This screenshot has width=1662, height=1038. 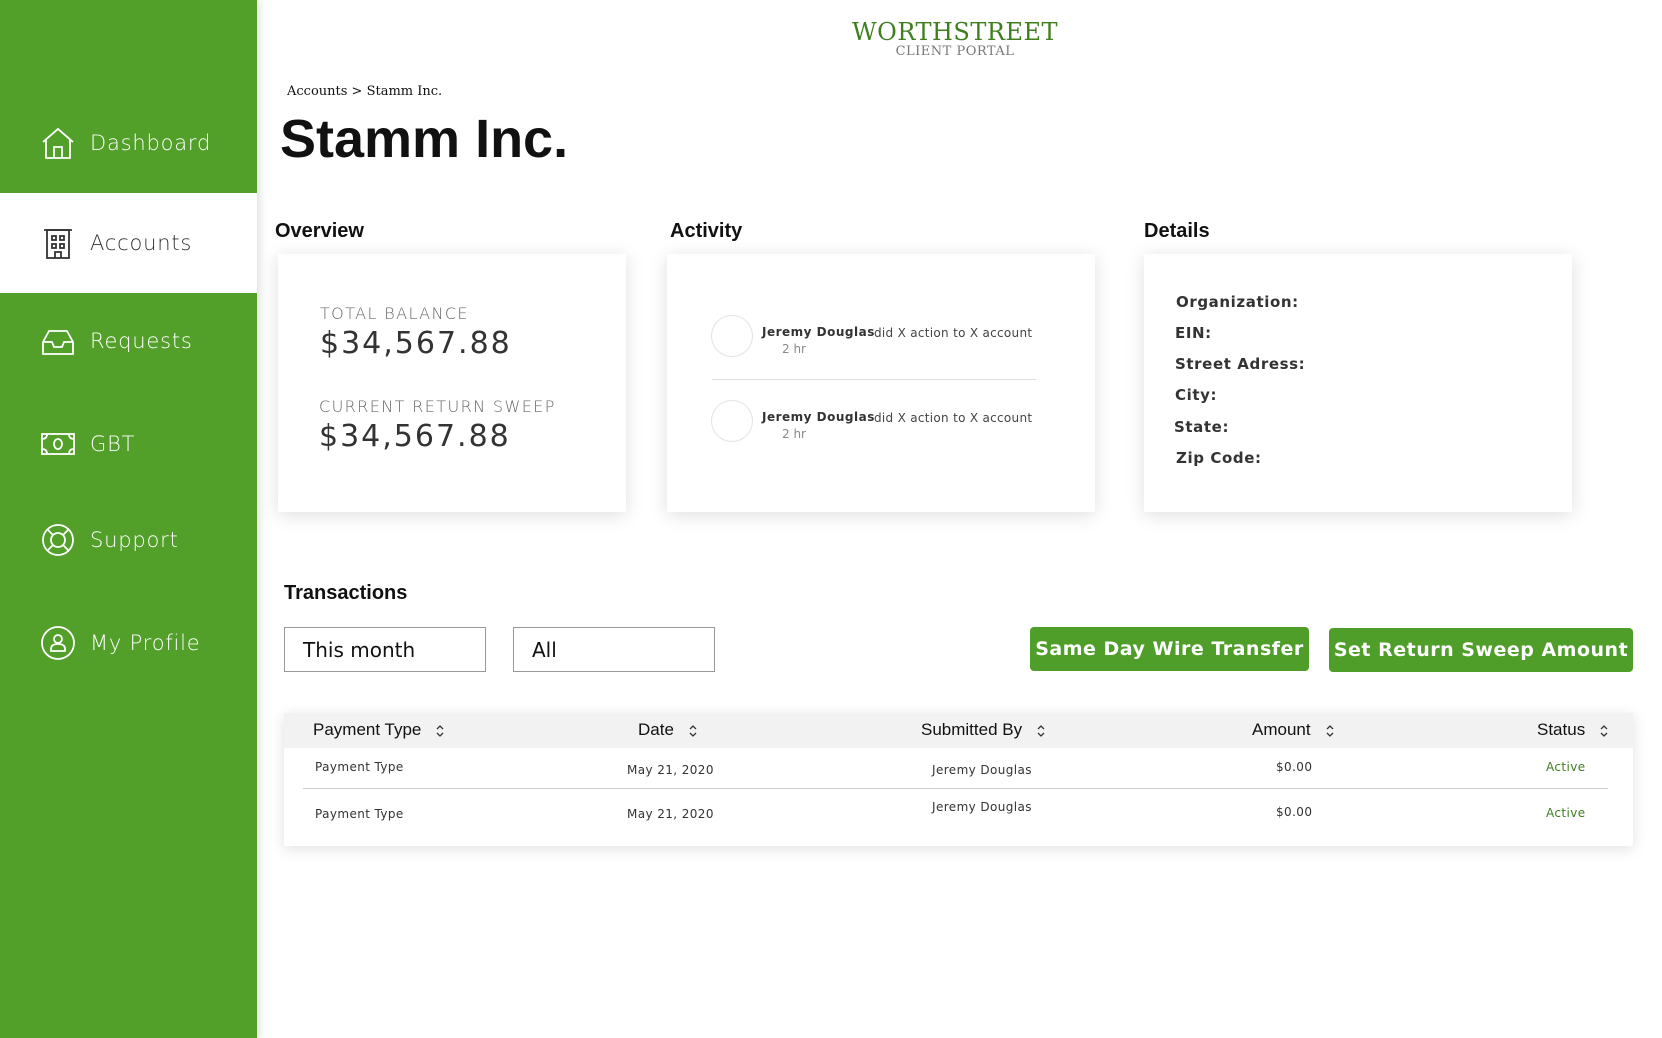 What do you see at coordinates (1240, 364) in the screenshot?
I see `detail-street-label: Street Adress:` at bounding box center [1240, 364].